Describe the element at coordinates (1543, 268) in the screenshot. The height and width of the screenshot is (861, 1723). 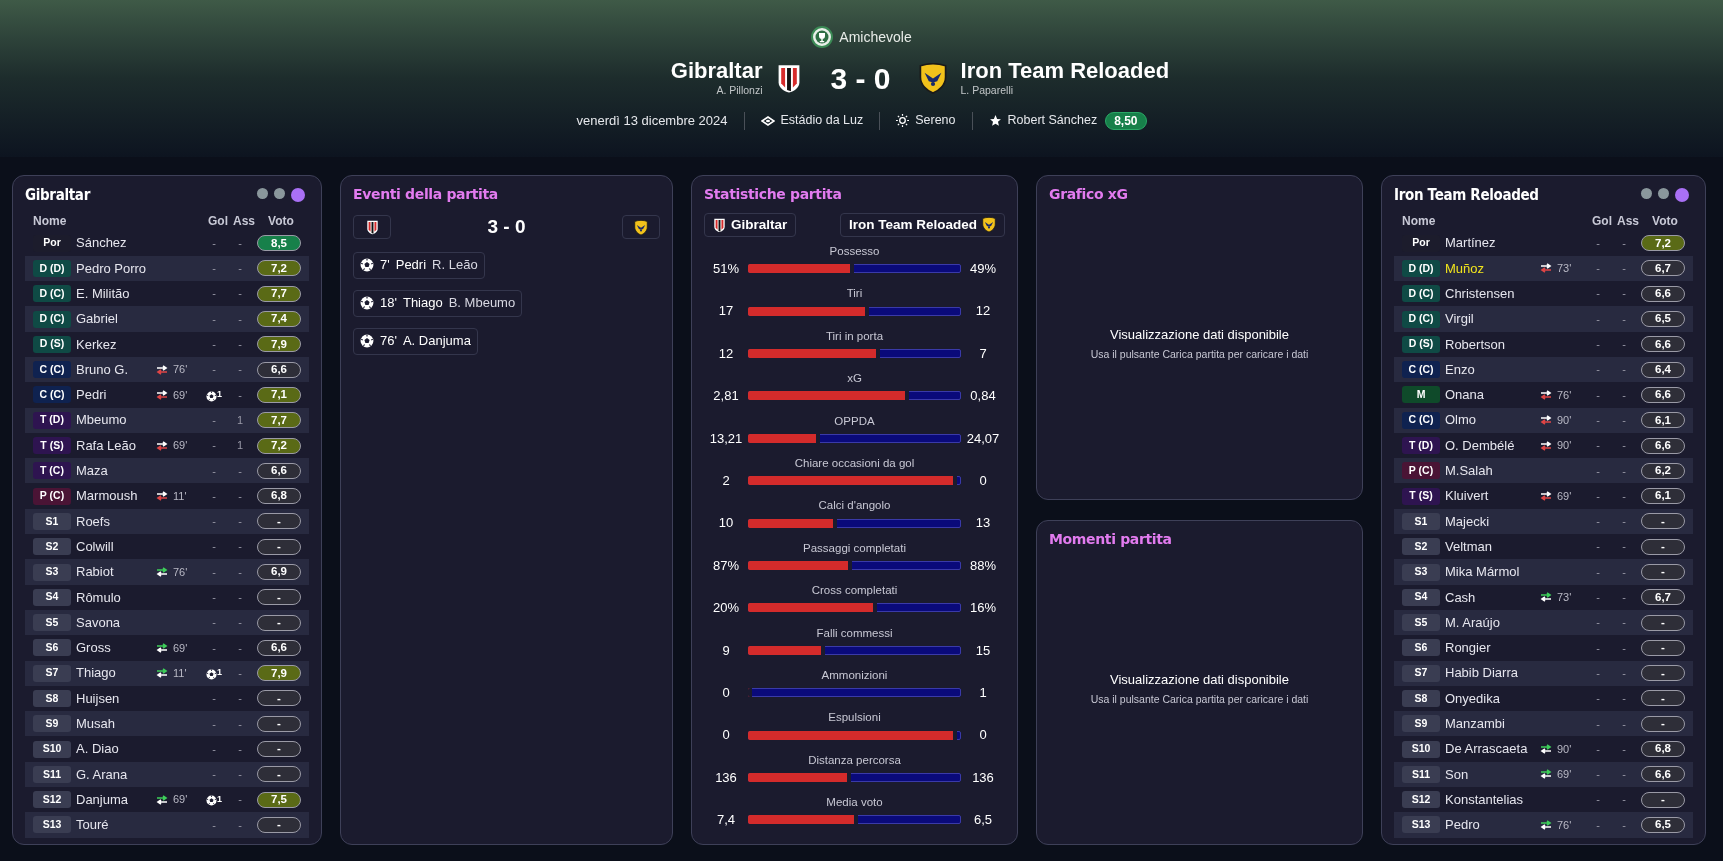
I see `player-row: D (D) Muñoz 73' - - 6,7` at that location.